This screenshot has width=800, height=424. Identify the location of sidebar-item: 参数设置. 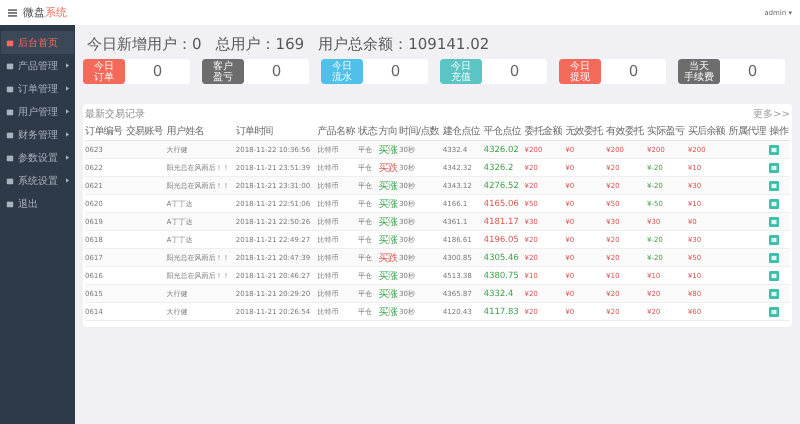
(37, 157).